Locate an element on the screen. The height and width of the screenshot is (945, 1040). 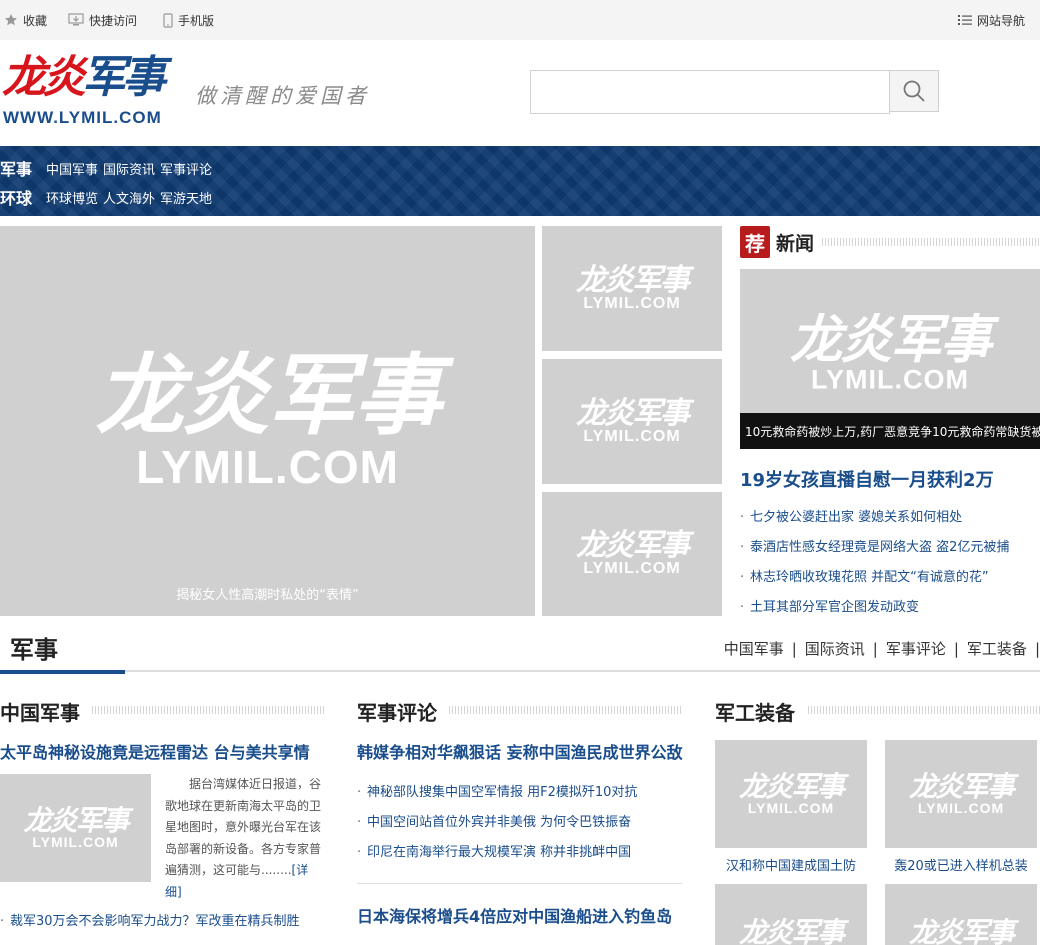
col2-divider is located at coordinates (519, 883).